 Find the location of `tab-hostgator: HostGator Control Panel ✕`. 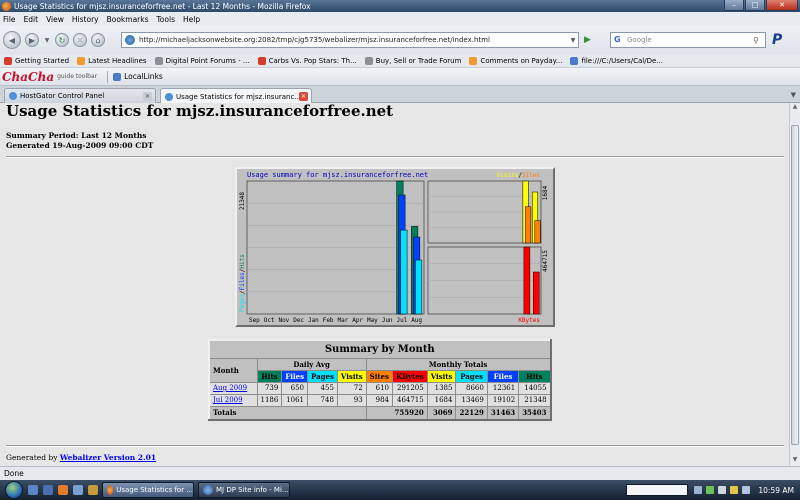

tab-hostgator: HostGator Control Panel ✕ is located at coordinates (80, 95).